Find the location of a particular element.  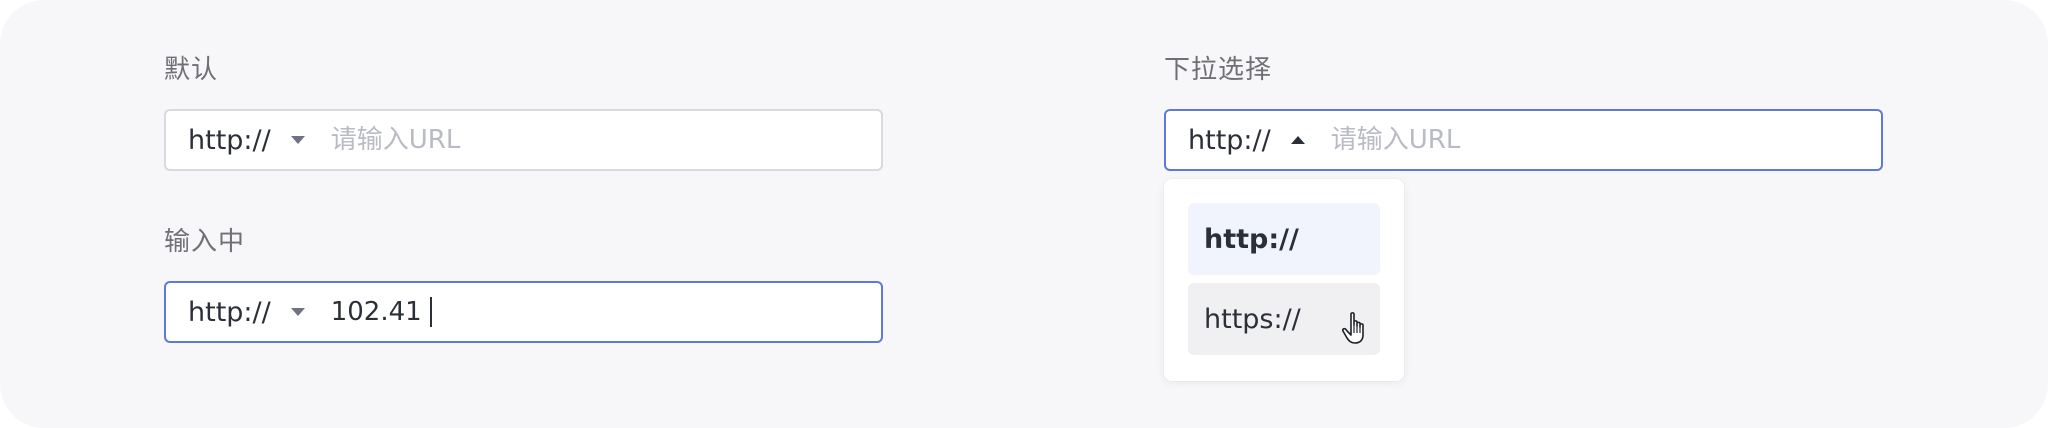

text-cursor is located at coordinates (430, 312).